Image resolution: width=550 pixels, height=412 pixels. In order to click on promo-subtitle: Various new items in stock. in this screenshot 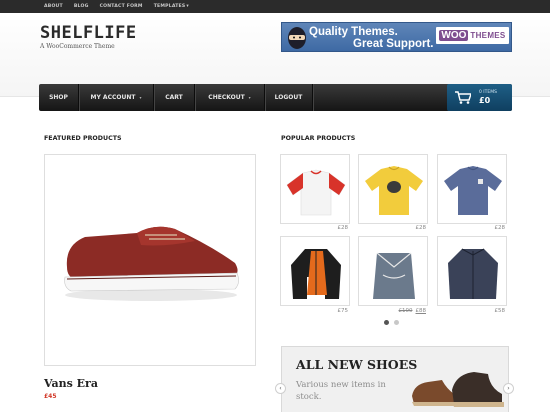, I will do `click(341, 391)`.